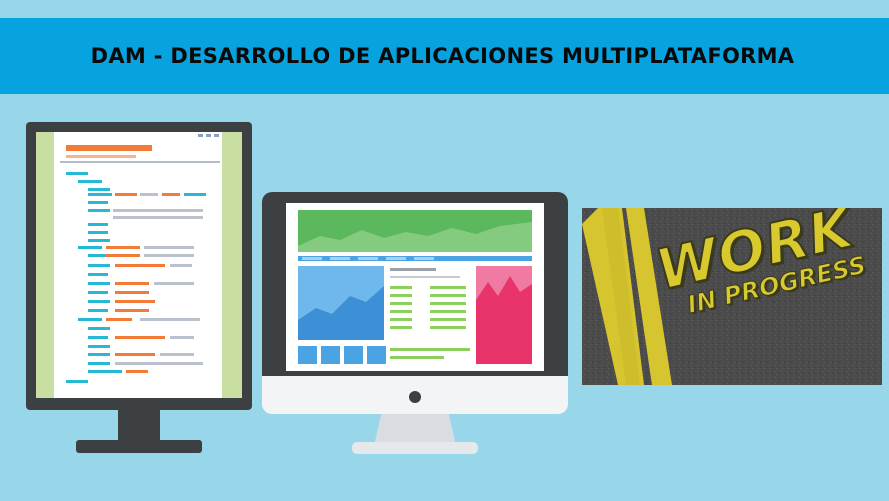  Describe the element at coordinates (232, 265) in the screenshot. I see `editor-gutter-right` at that location.